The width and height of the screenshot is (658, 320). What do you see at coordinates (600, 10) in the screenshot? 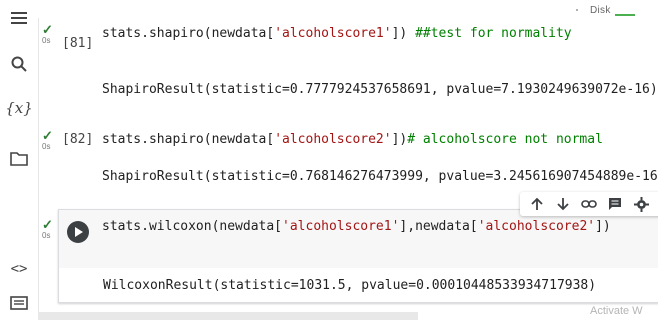
I see `disk-label: Disk` at bounding box center [600, 10].